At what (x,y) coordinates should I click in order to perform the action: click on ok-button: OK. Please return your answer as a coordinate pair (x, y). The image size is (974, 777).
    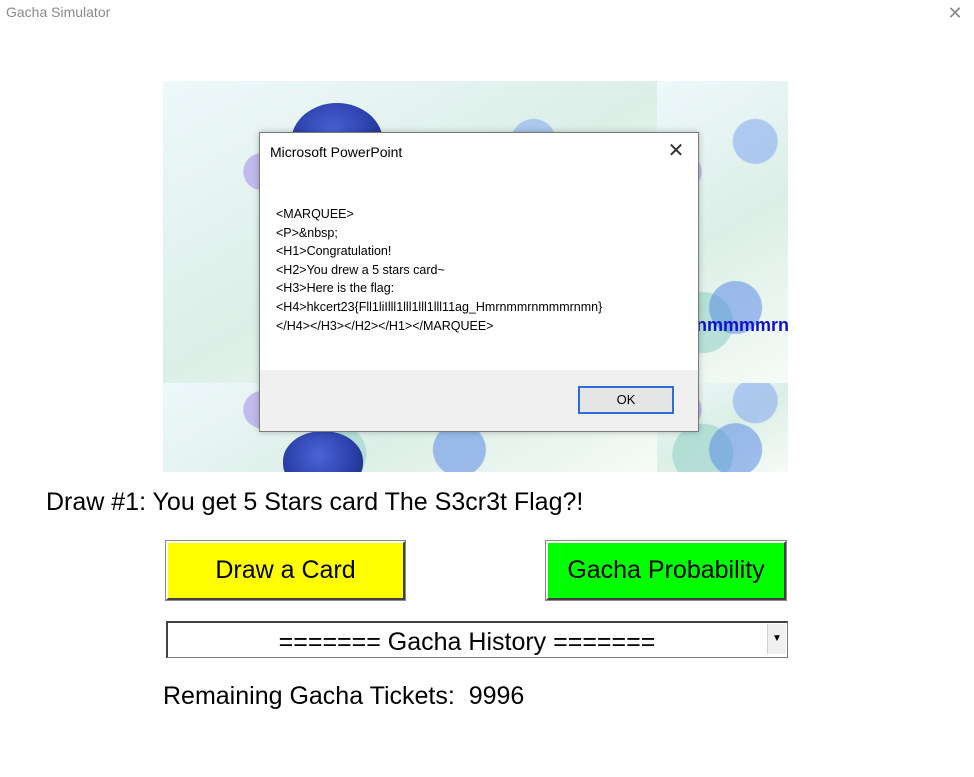
    Looking at the image, I should click on (626, 400).